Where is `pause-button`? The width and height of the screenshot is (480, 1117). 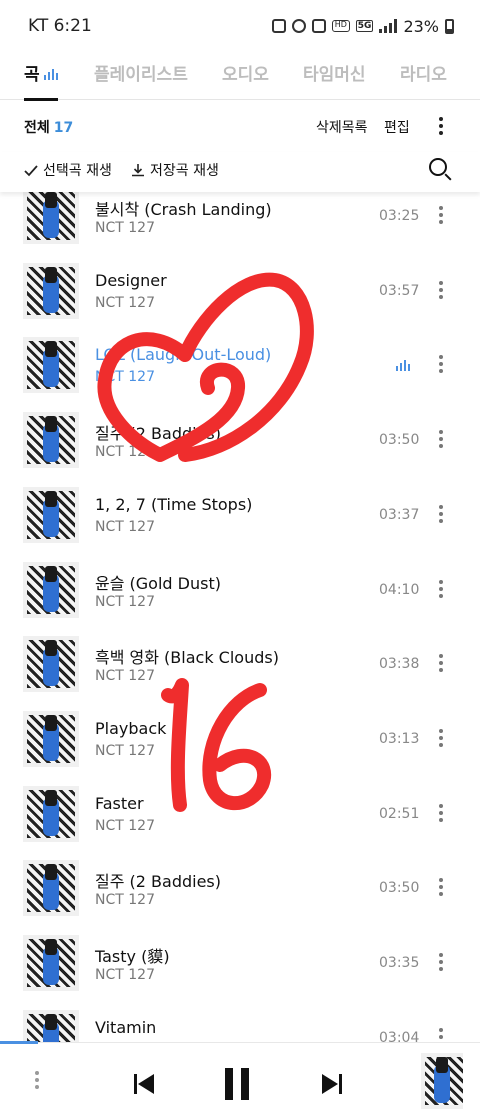
pause-button is located at coordinates (237, 1084).